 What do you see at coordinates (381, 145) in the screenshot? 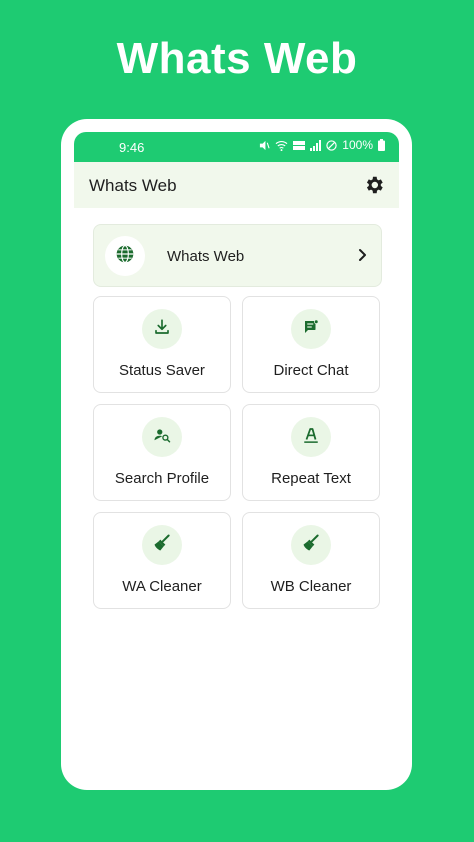
I see `battery-icon` at bounding box center [381, 145].